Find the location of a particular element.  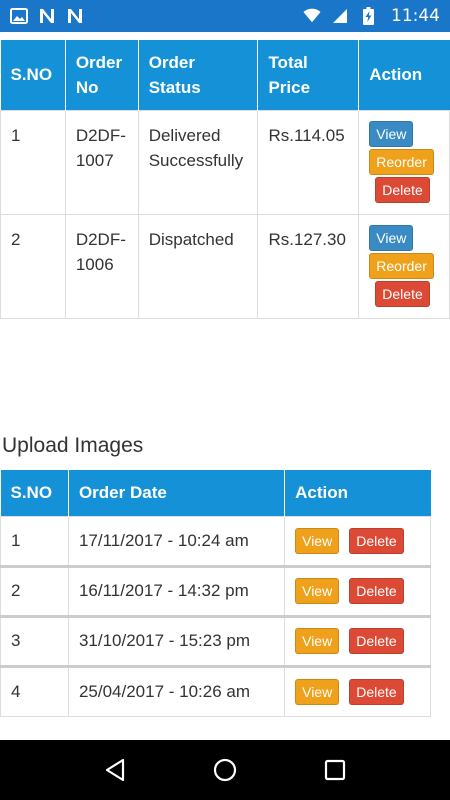

header-total-price: Total Price is located at coordinates (308, 75).